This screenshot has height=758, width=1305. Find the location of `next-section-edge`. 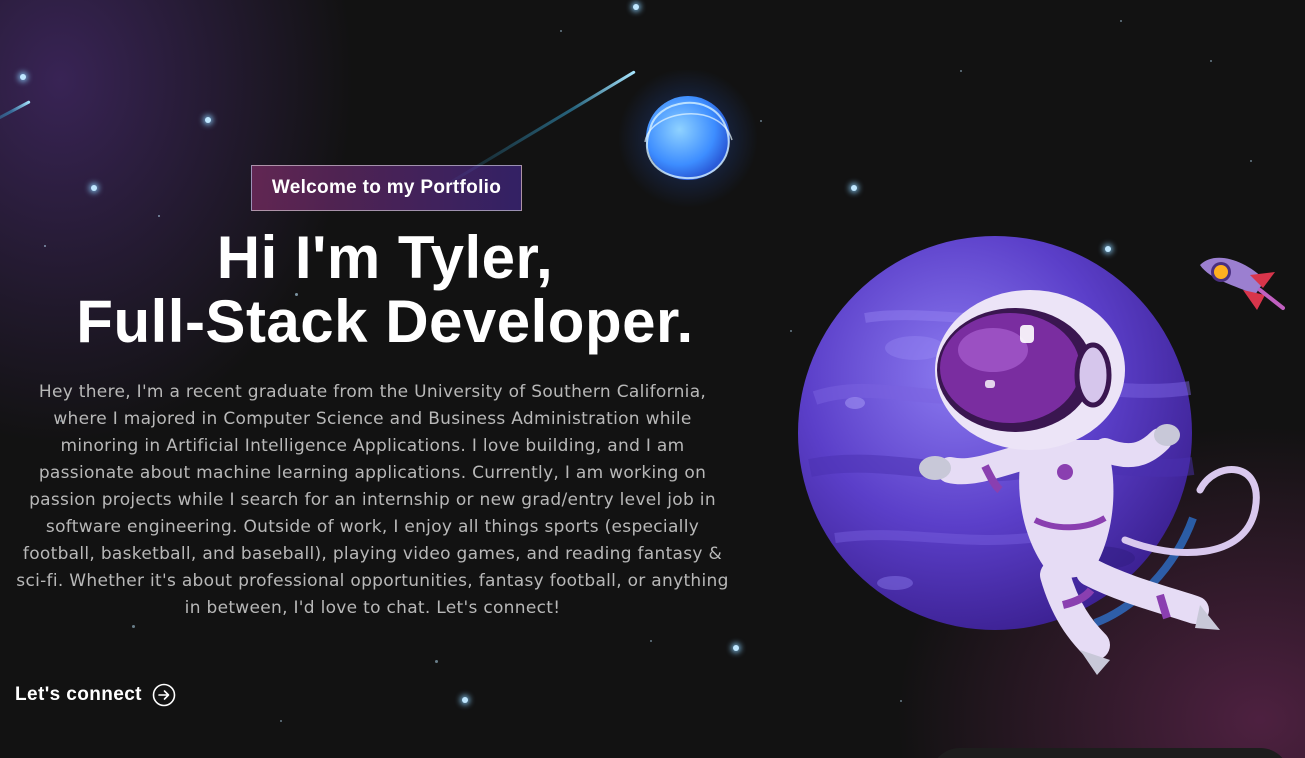

next-section-edge is located at coordinates (1110, 753).